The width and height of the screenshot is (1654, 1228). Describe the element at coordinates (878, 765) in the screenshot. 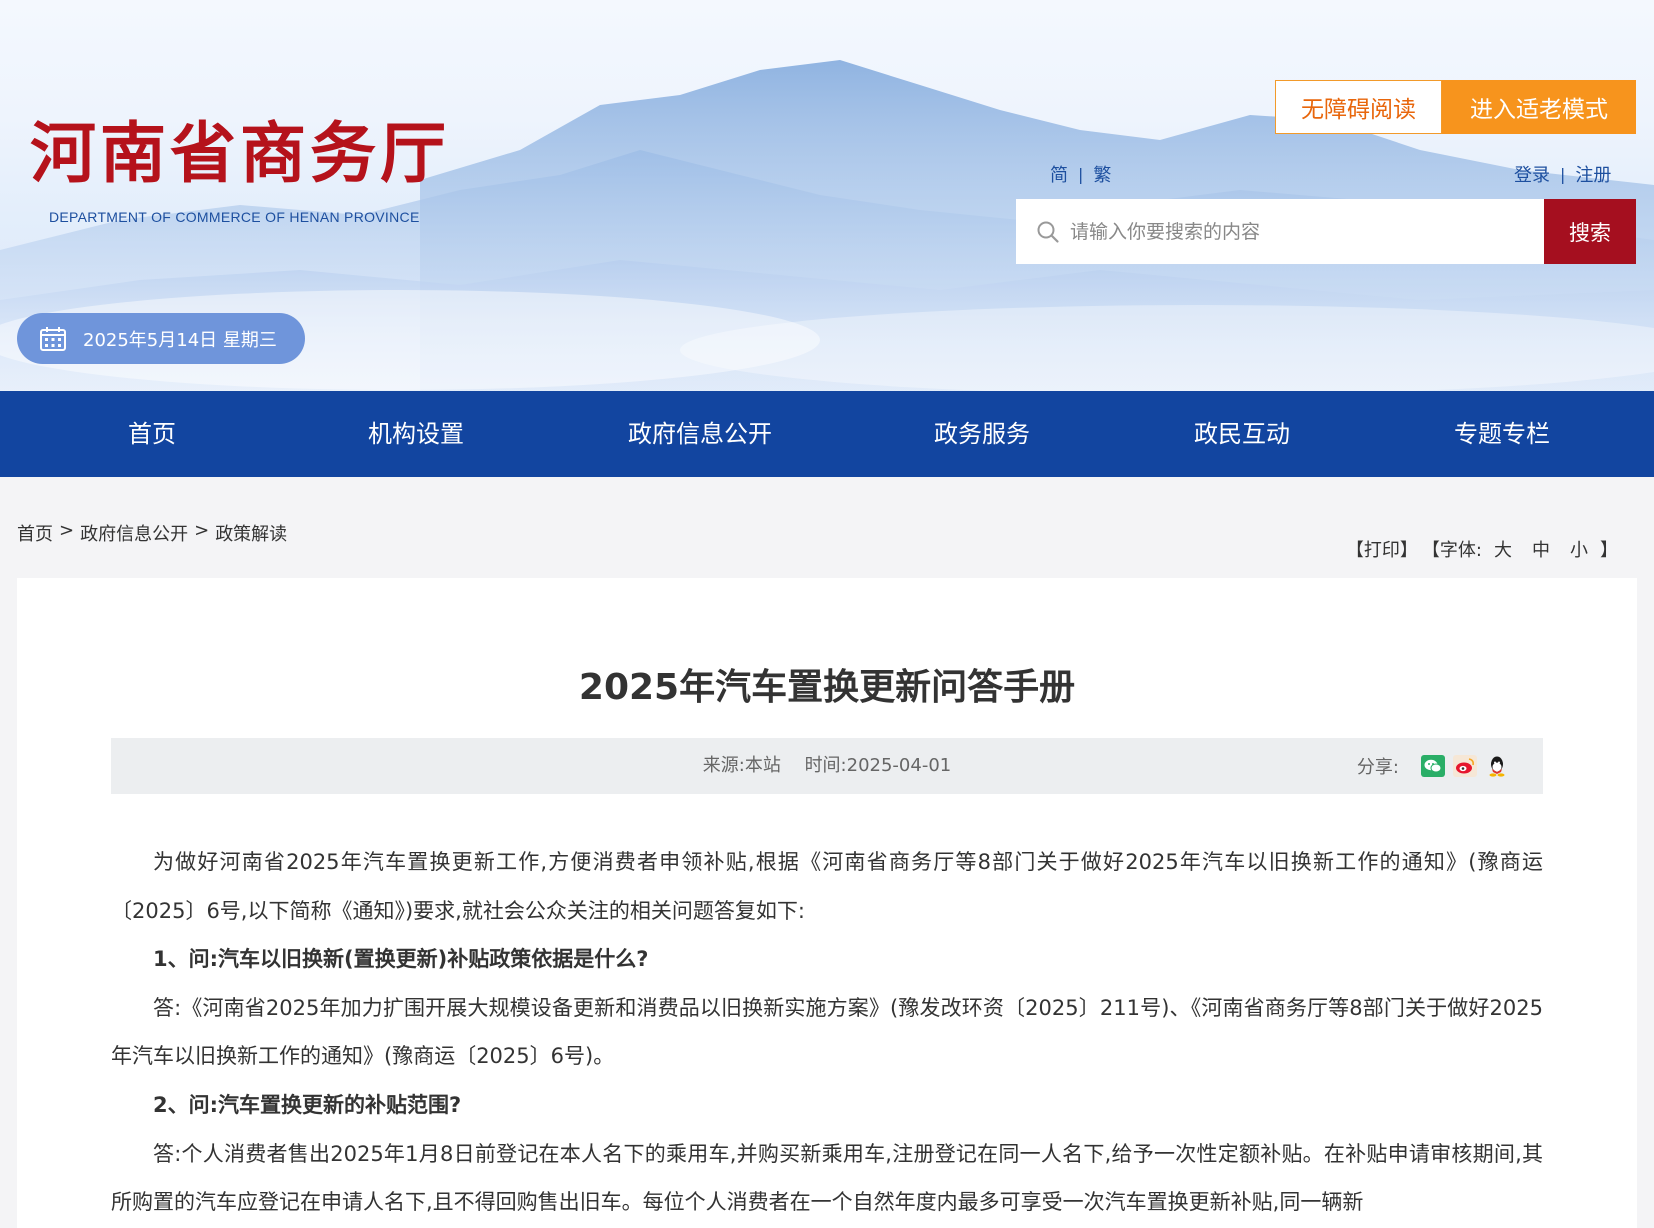

I see `article-time: 时间:2025-04-01` at that location.